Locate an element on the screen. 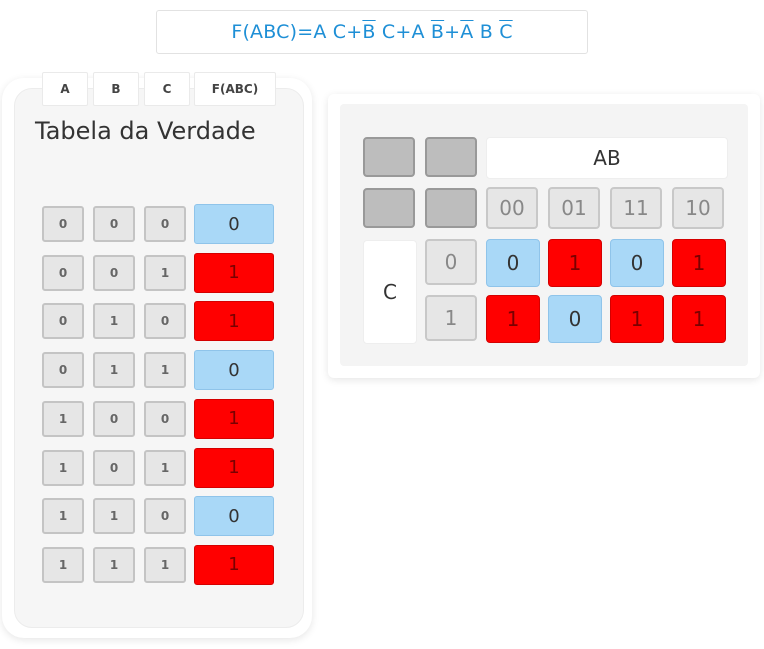 This screenshot has width=764, height=649. kmap-column-code: 11 is located at coordinates (636, 208).